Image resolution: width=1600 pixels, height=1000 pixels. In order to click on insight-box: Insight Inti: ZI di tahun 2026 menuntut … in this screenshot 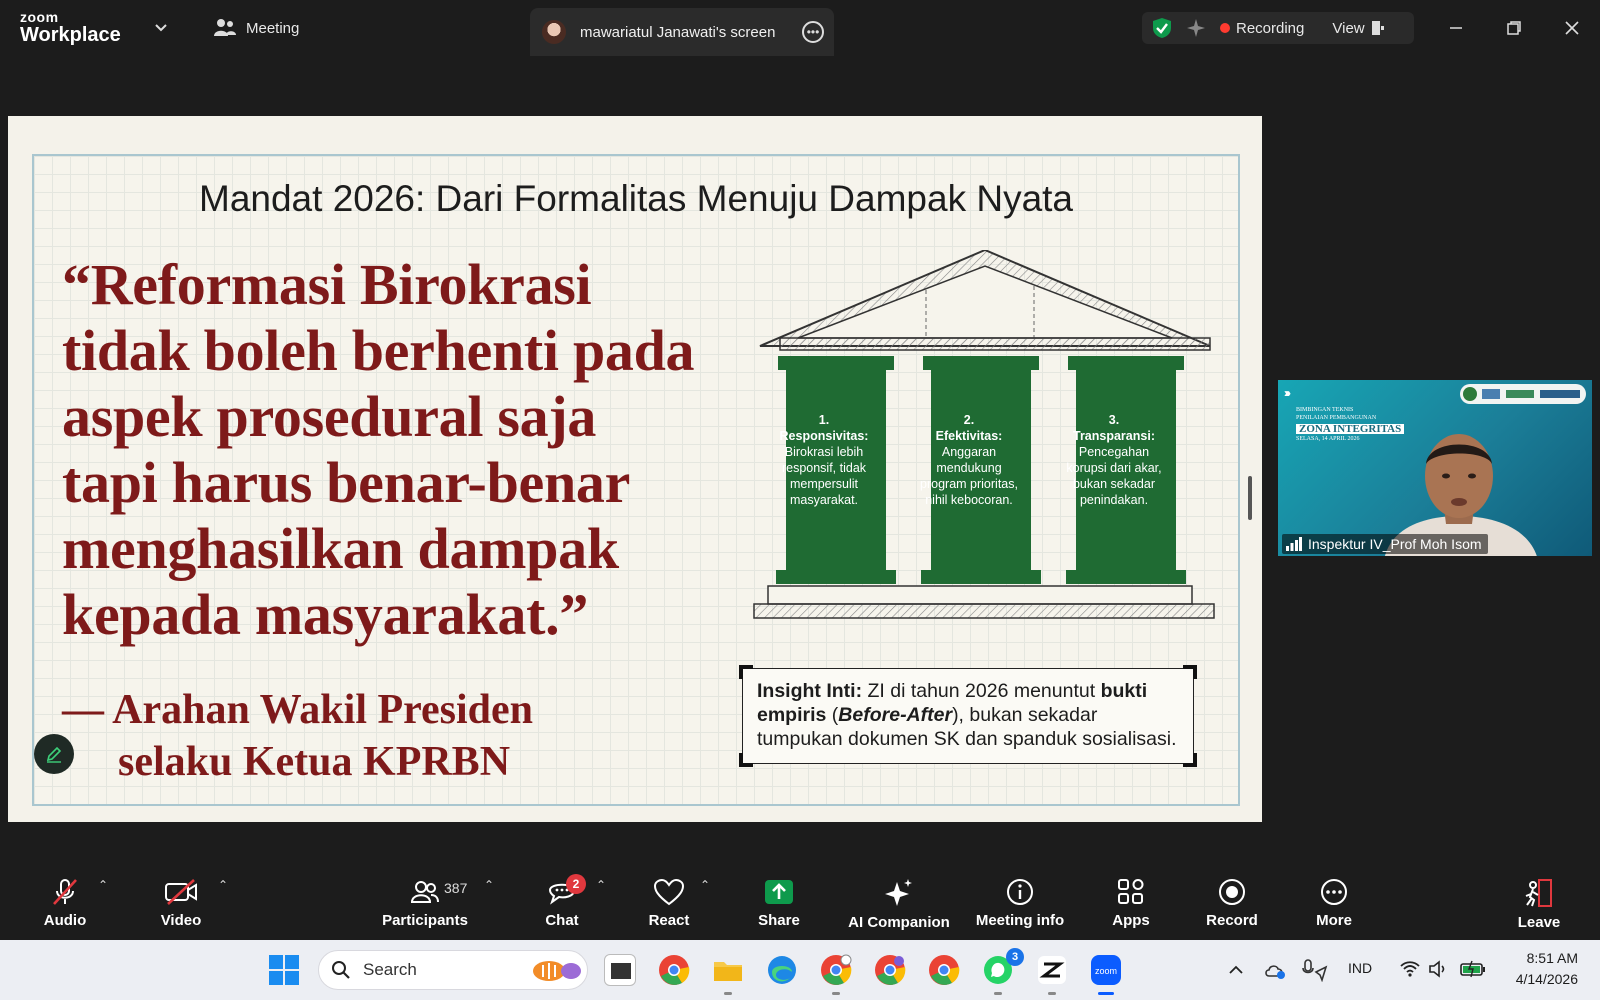, I will do `click(968, 716)`.